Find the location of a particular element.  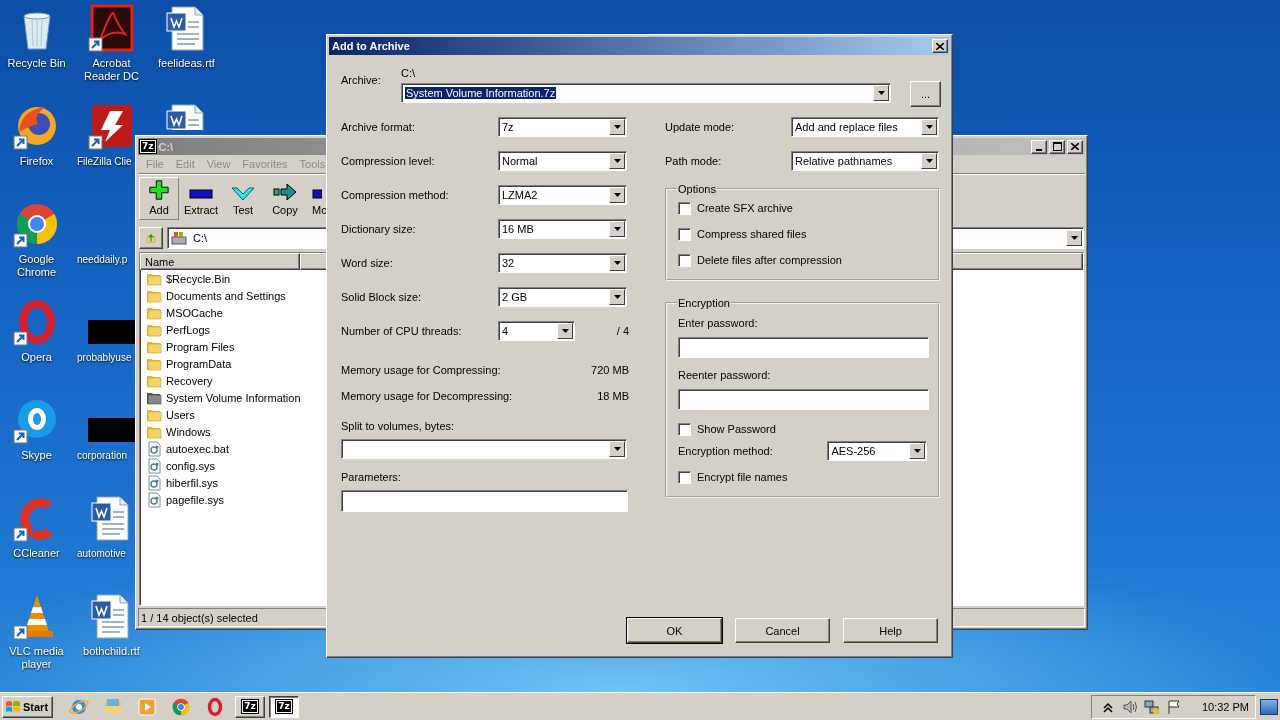

field-label: Reenter password: is located at coordinates (725, 375).